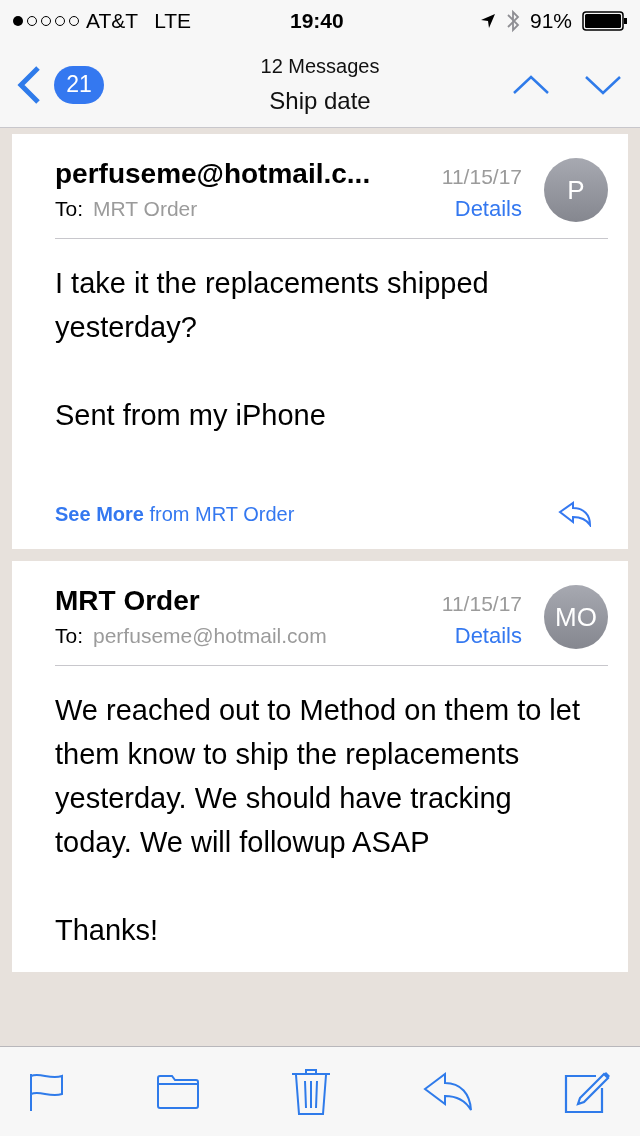 The height and width of the screenshot is (1136, 640). Describe the element at coordinates (320, 66) in the screenshot. I see `message-count: 12 Messages` at that location.